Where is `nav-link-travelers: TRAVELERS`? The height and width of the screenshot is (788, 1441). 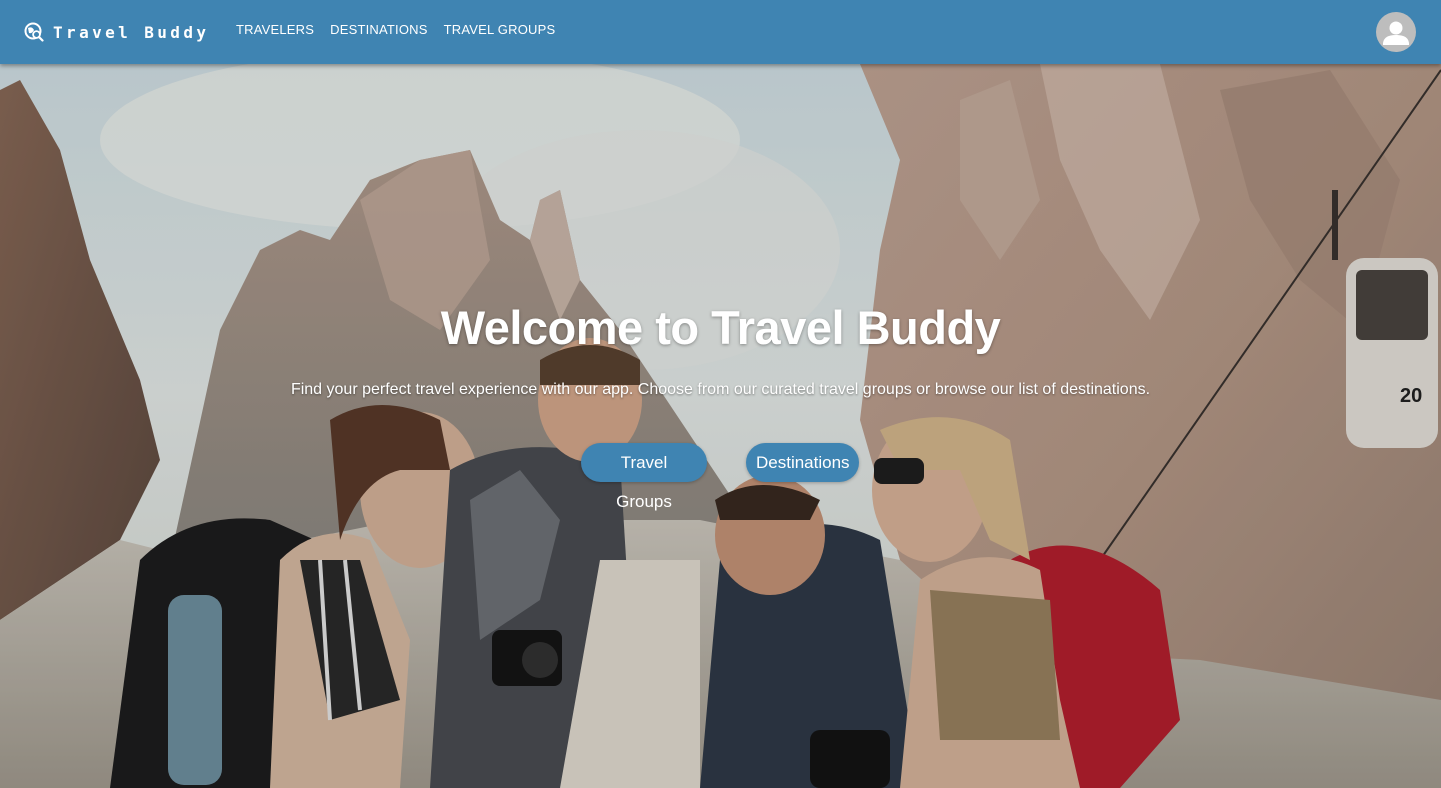 nav-link-travelers: TRAVELERS is located at coordinates (275, 29).